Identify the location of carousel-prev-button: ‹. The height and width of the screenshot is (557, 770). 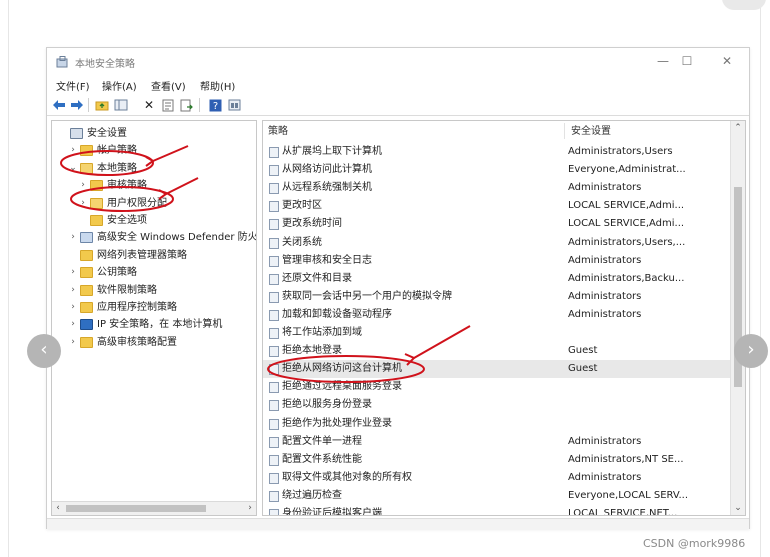
(44, 351).